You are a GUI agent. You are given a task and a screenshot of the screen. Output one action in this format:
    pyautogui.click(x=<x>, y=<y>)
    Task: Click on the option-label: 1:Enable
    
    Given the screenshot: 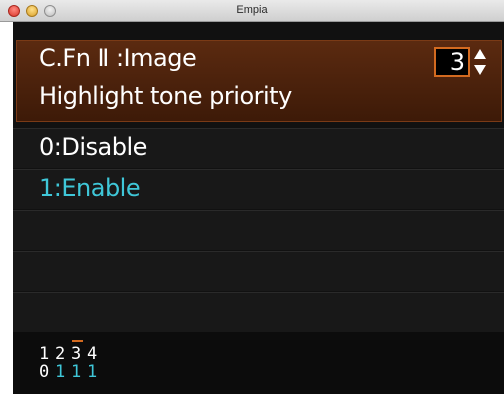 What is the action you would take?
    pyautogui.click(x=90, y=188)
    